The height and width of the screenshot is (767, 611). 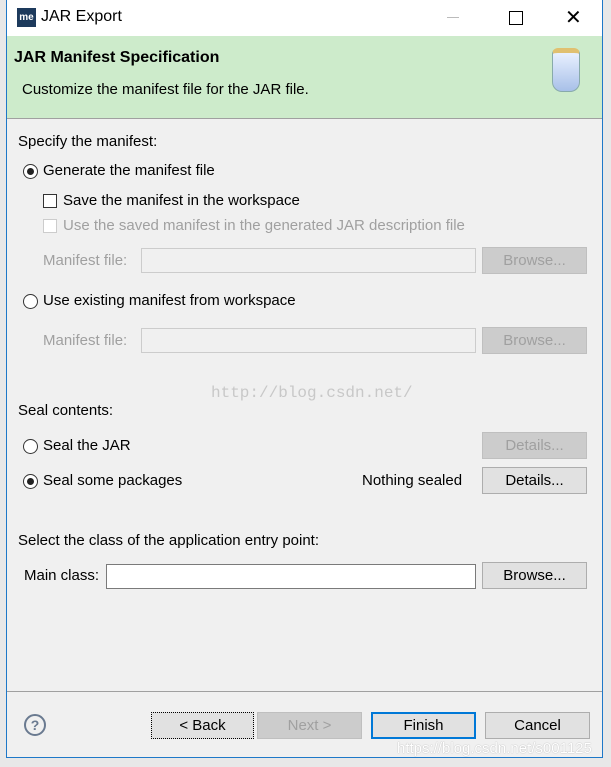 What do you see at coordinates (202, 725) in the screenshot?
I see `back-button: < Back` at bounding box center [202, 725].